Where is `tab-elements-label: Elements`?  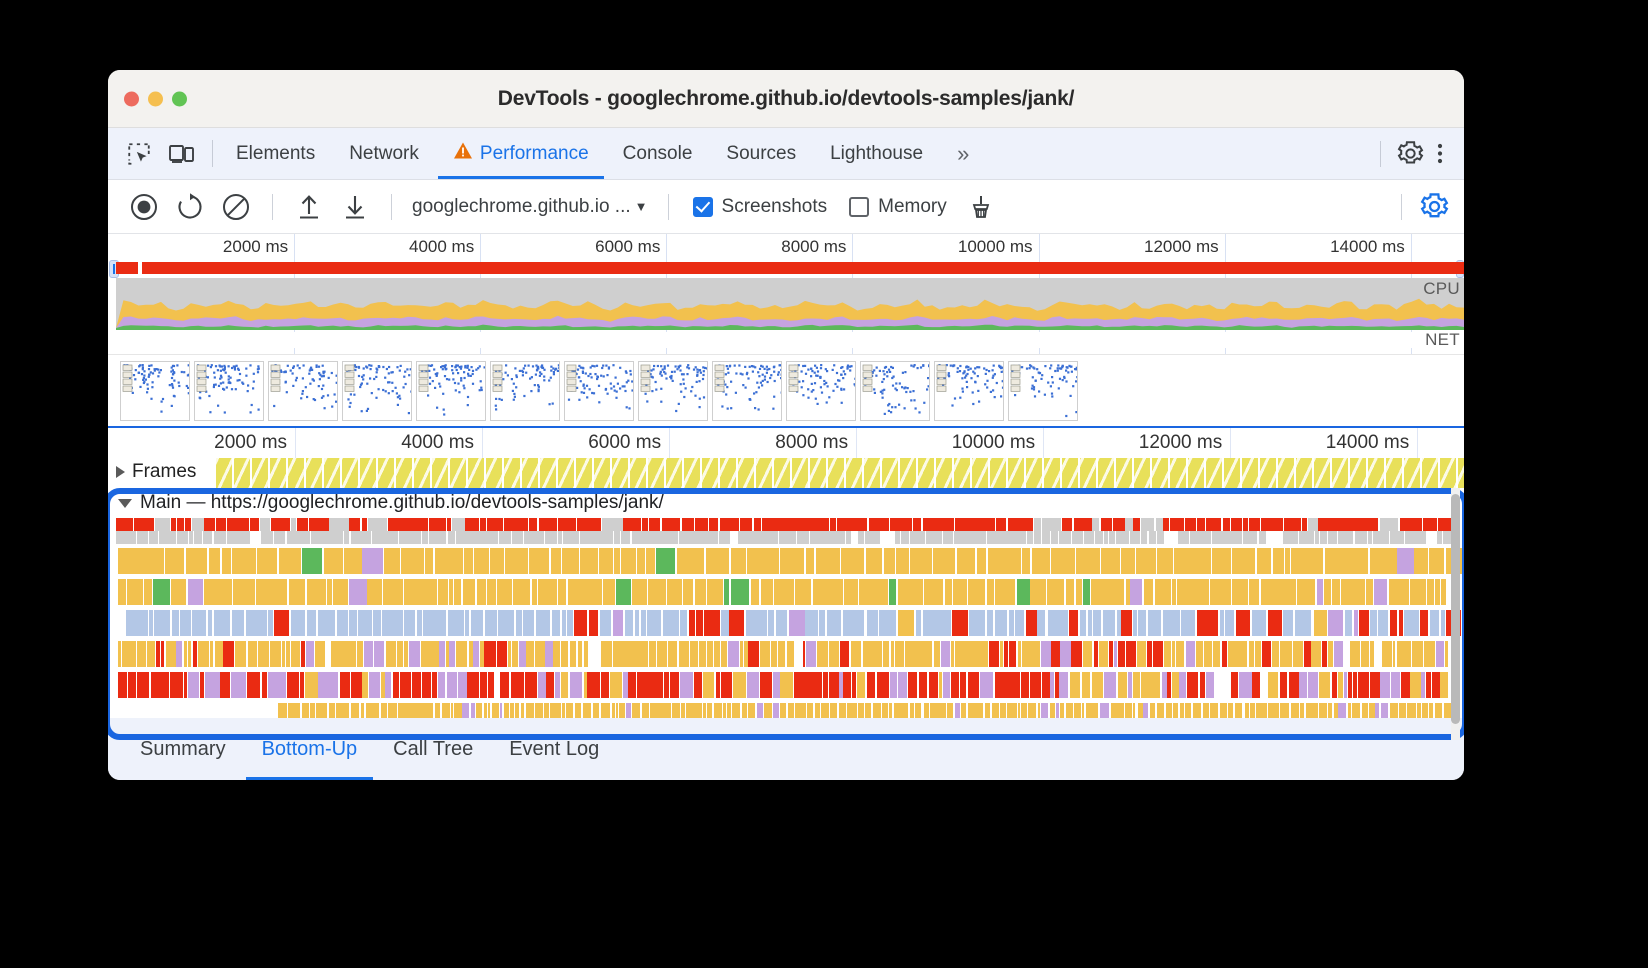
tab-elements-label: Elements is located at coordinates (276, 153).